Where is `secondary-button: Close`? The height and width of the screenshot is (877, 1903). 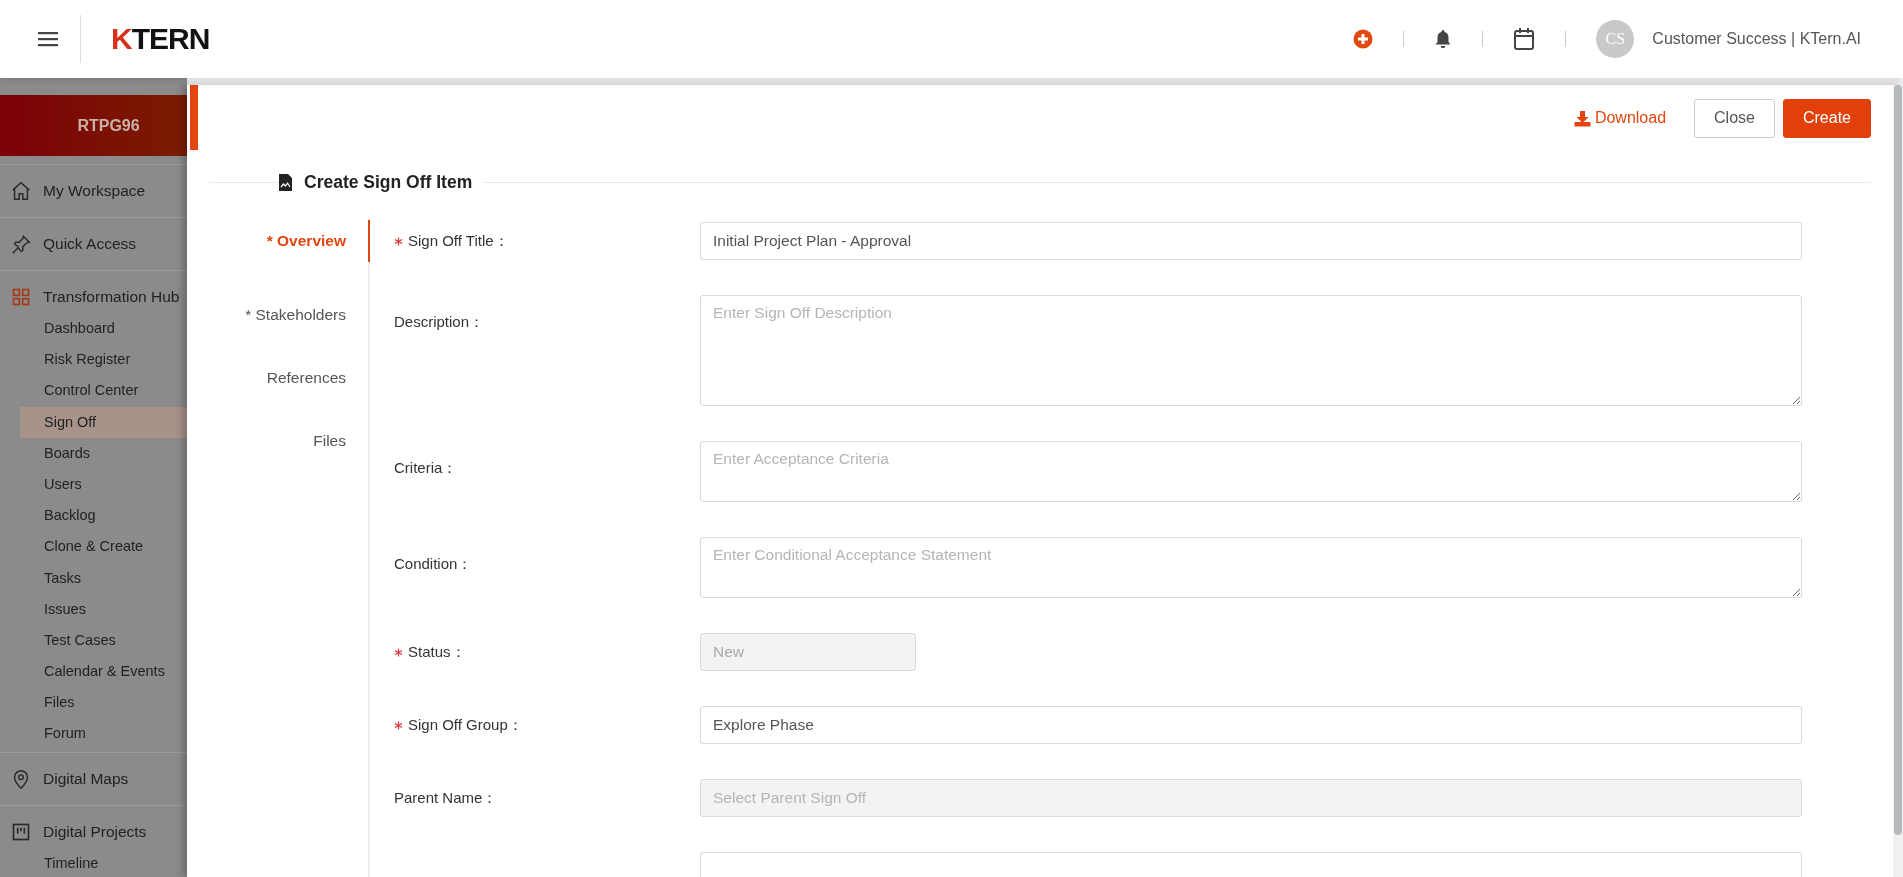 secondary-button: Close is located at coordinates (1734, 118).